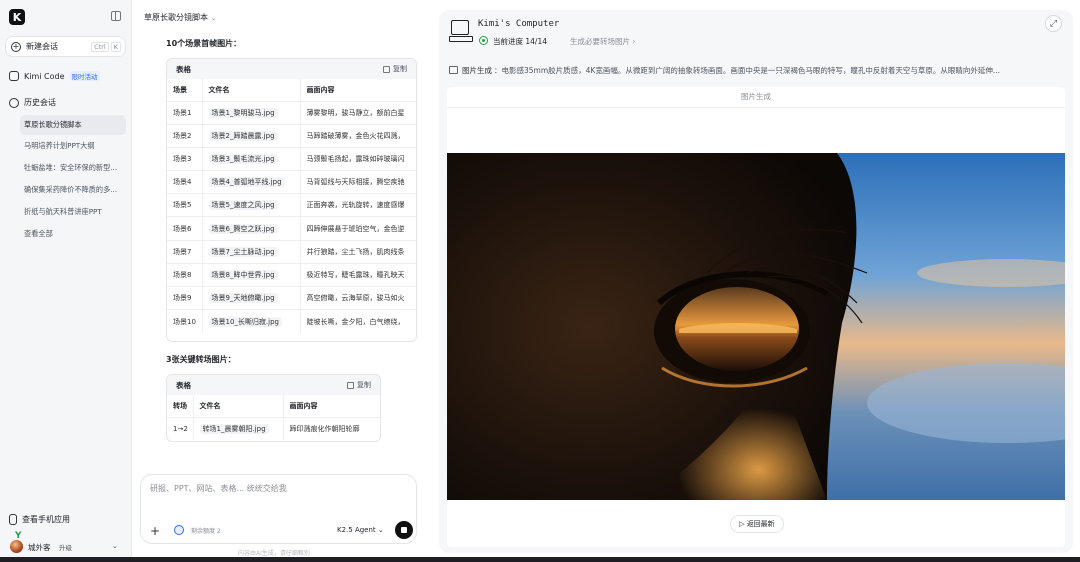 Image resolution: width=1080 pixels, height=562 pixels. Describe the element at coordinates (40, 102) in the screenshot. I see `history-label: 历史会话` at that location.